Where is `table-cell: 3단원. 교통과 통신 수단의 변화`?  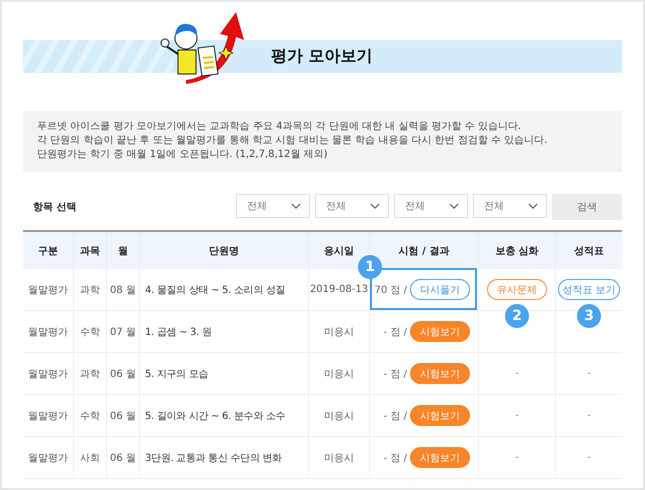 table-cell: 3단원. 교통과 통신 수단의 변화 is located at coordinates (224, 457).